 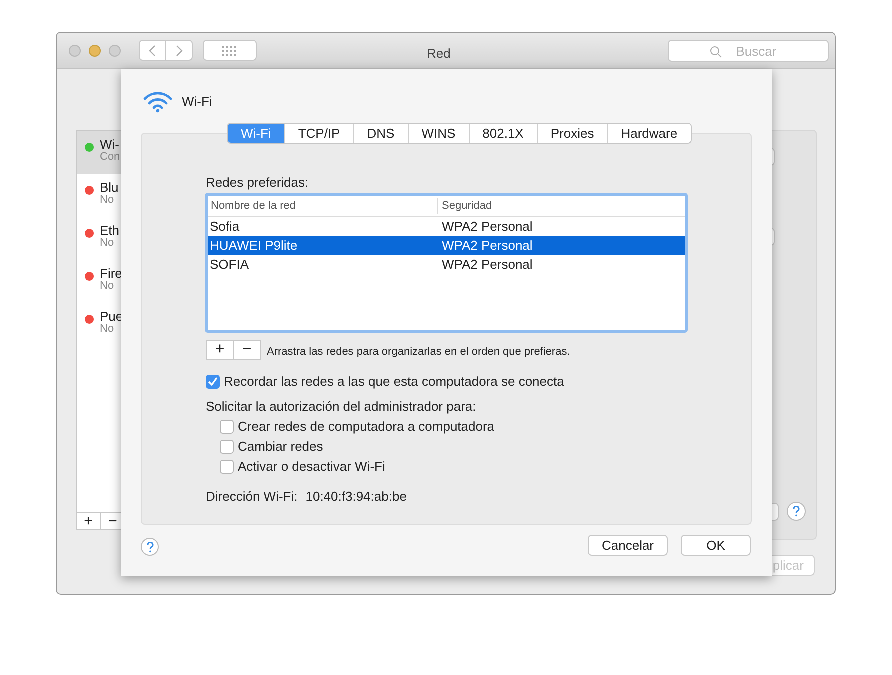 I want to click on checkbox-label: Cambiar redes, so click(x=281, y=446).